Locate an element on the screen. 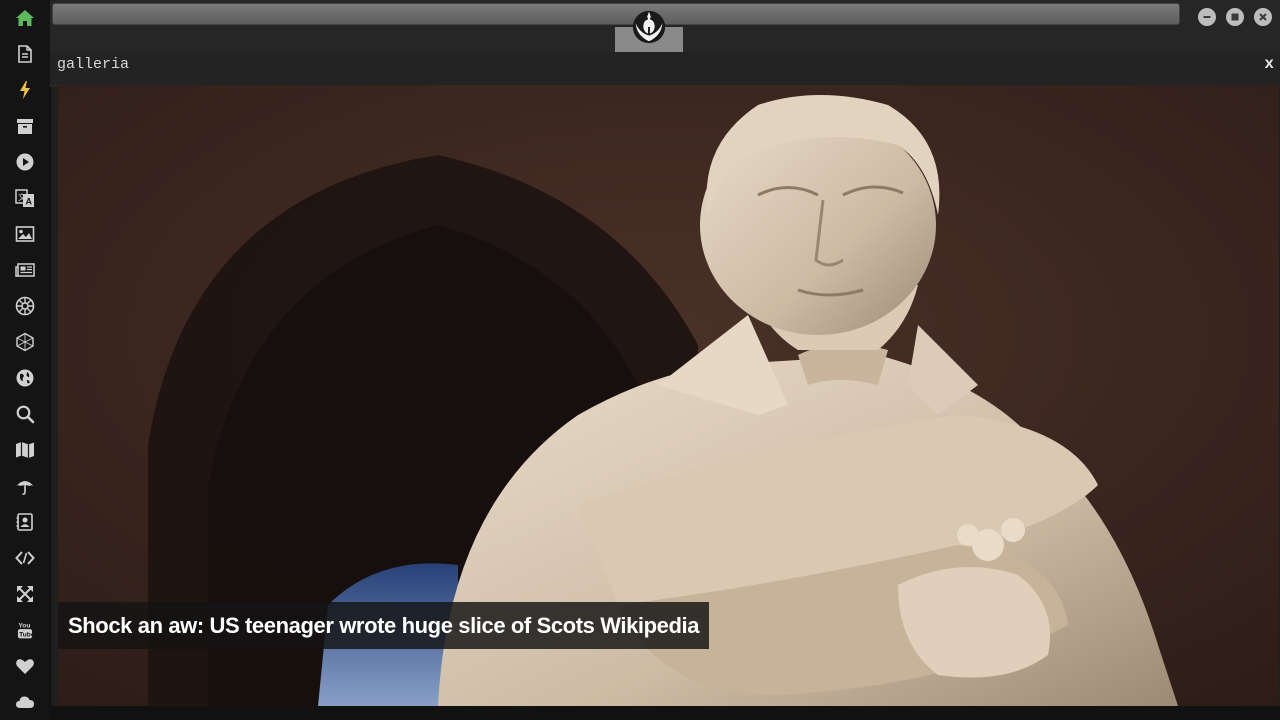 The image size is (1280, 720). panel-close-button: x is located at coordinates (1269, 64).